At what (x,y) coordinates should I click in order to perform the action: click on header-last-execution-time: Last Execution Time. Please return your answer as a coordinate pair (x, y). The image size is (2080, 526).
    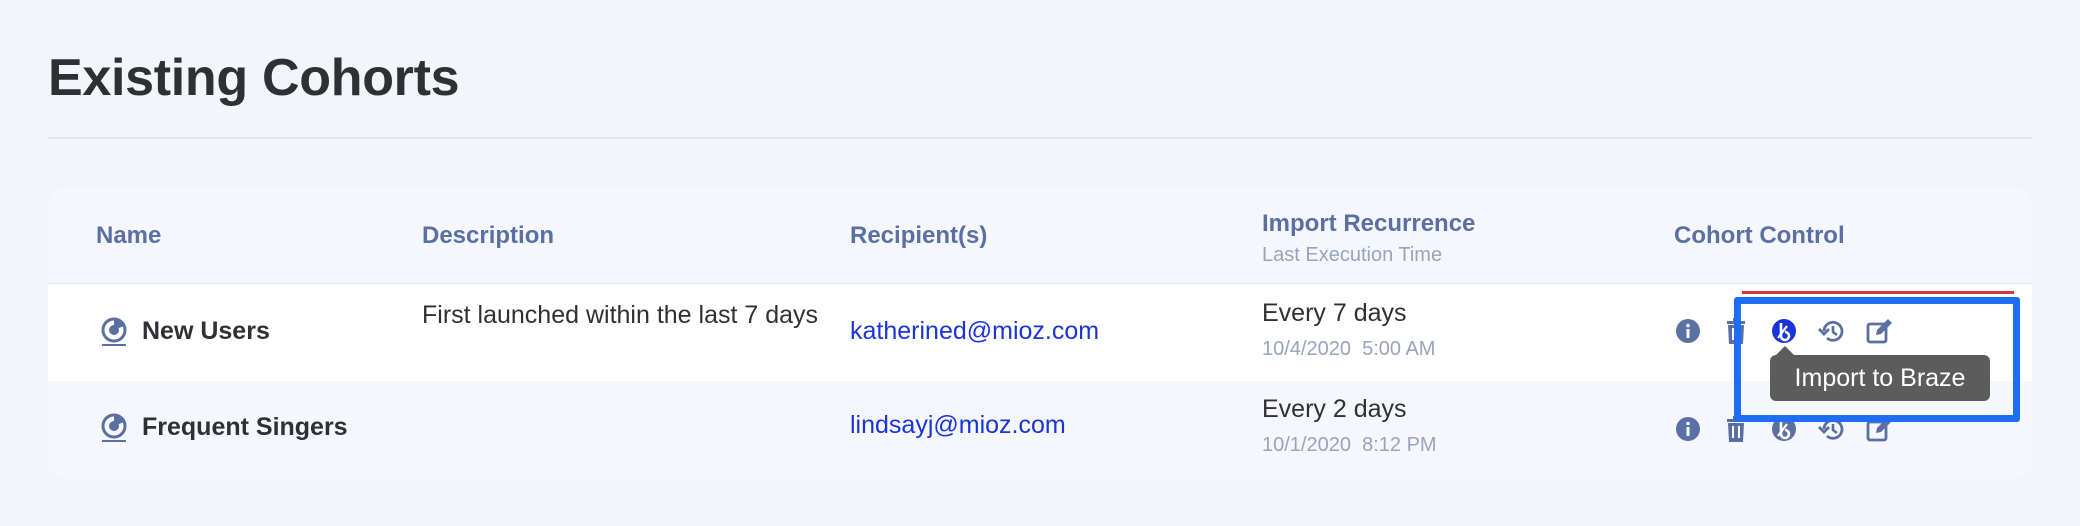
    Looking at the image, I should click on (1352, 255).